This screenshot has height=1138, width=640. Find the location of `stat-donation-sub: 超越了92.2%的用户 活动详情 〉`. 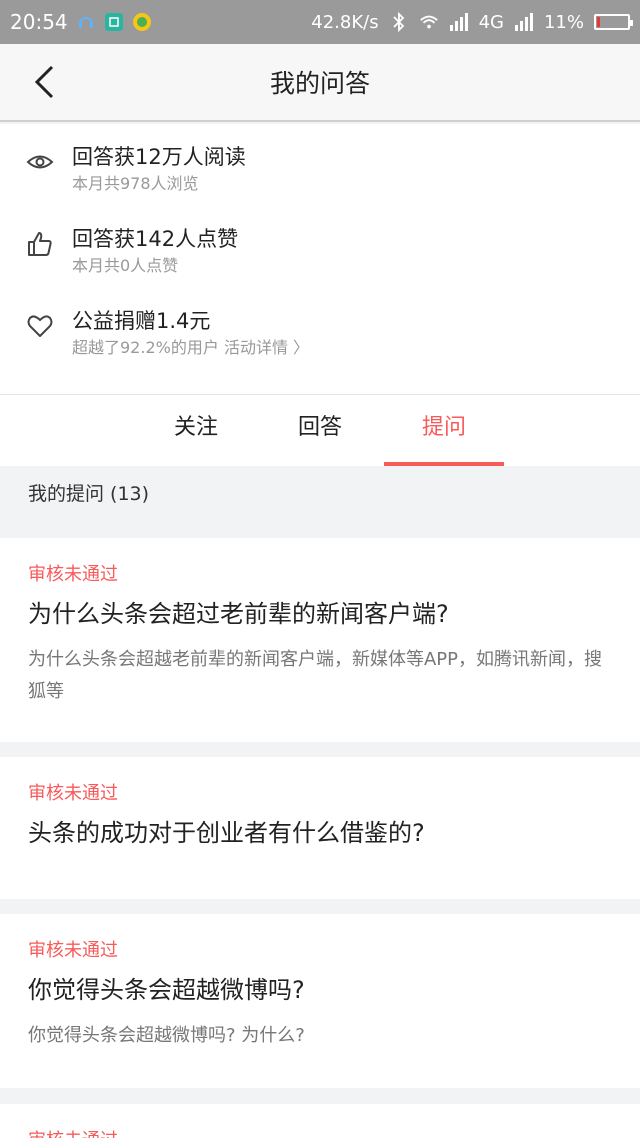

stat-donation-sub: 超越了92.2%的用户 活动详情 〉 is located at coordinates (356, 348).